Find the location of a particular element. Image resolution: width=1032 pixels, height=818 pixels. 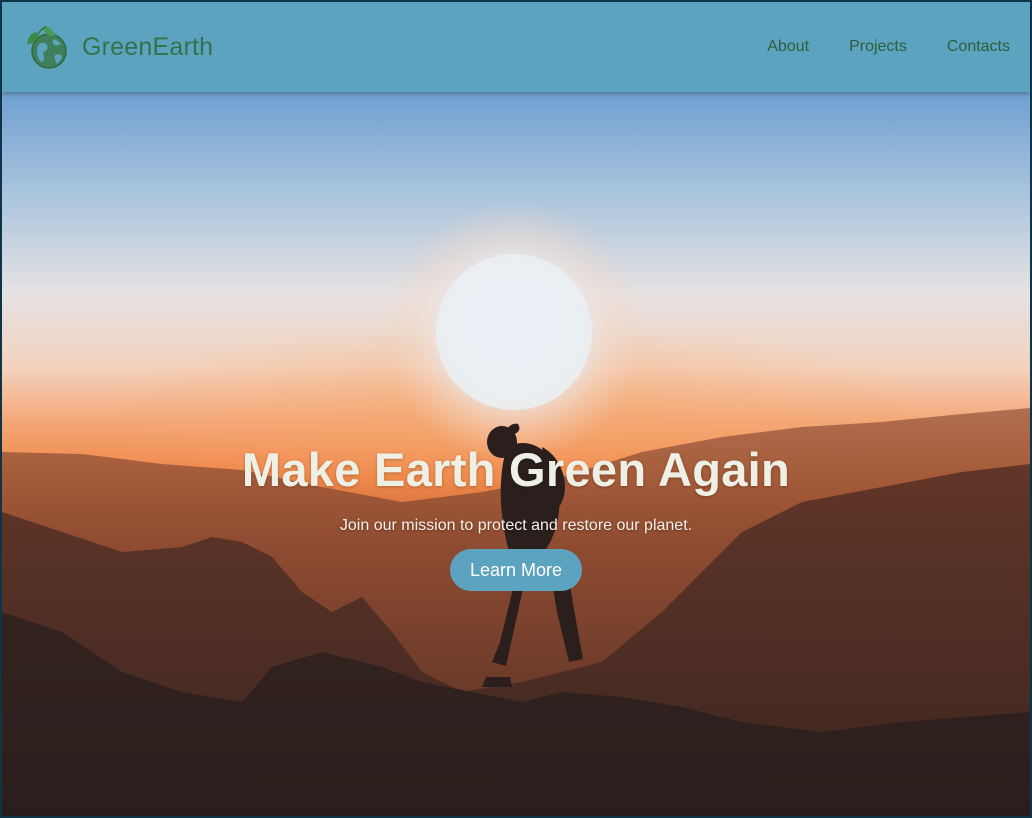

nav-link-about: About is located at coordinates (788, 47).